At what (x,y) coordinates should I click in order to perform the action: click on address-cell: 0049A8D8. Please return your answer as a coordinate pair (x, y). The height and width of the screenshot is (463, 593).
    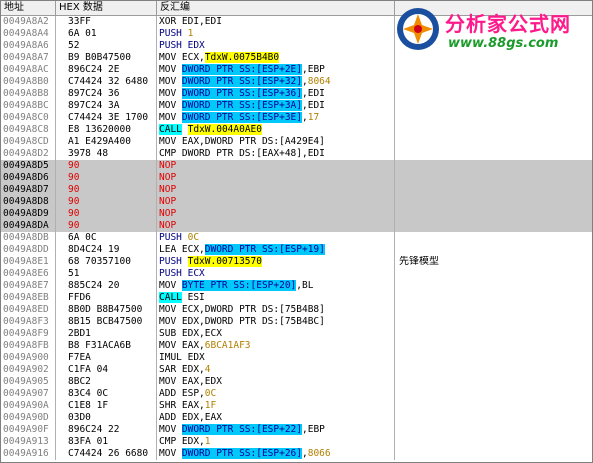
    Looking at the image, I should click on (28, 202).